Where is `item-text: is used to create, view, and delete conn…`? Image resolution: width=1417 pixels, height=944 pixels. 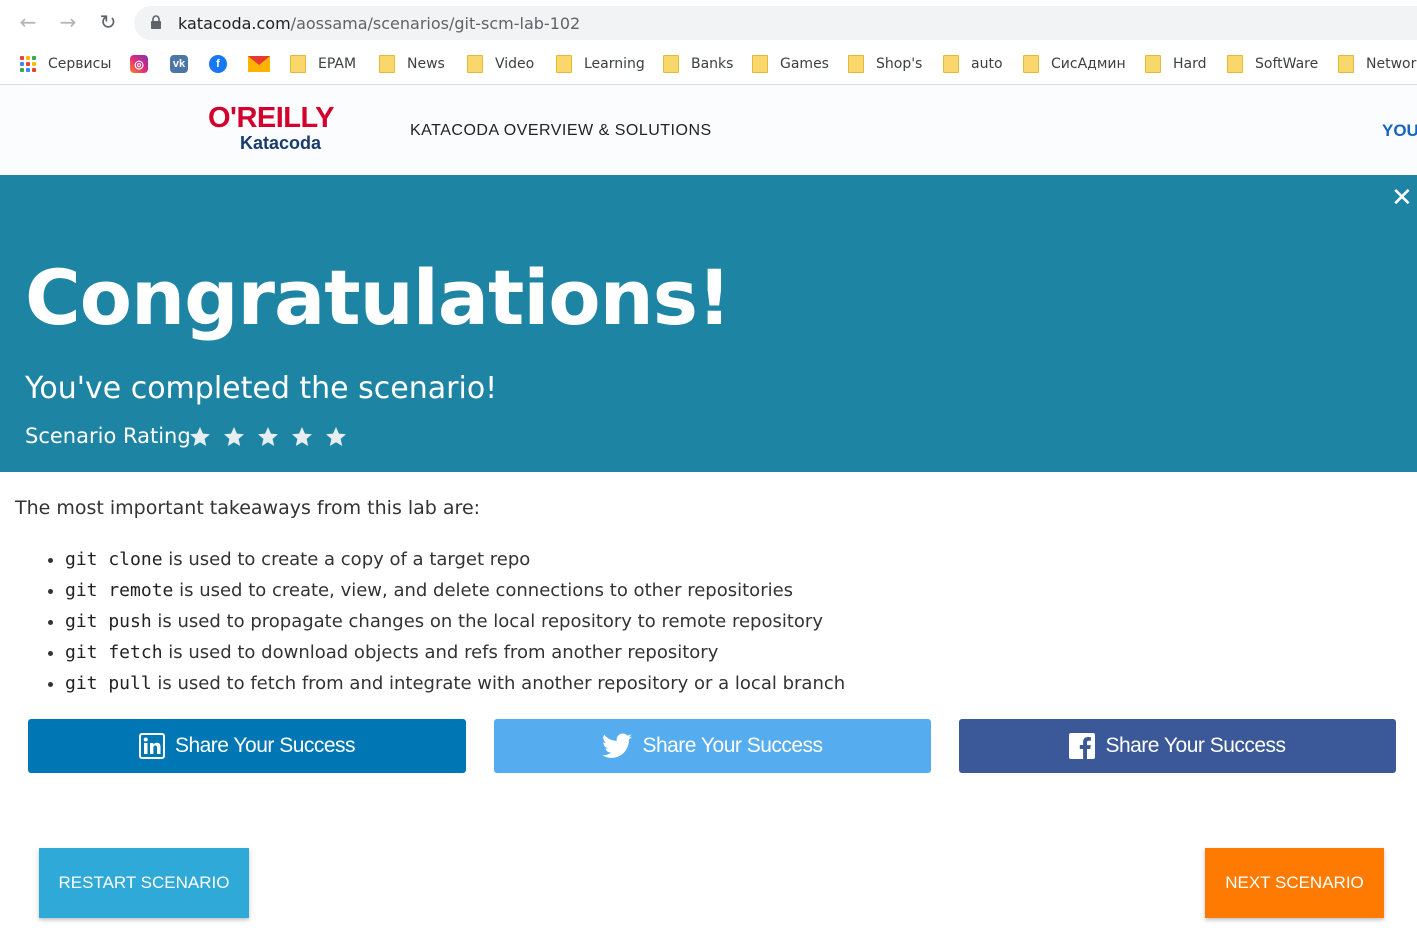 item-text: is used to create, view, and delete conn… is located at coordinates (483, 590).